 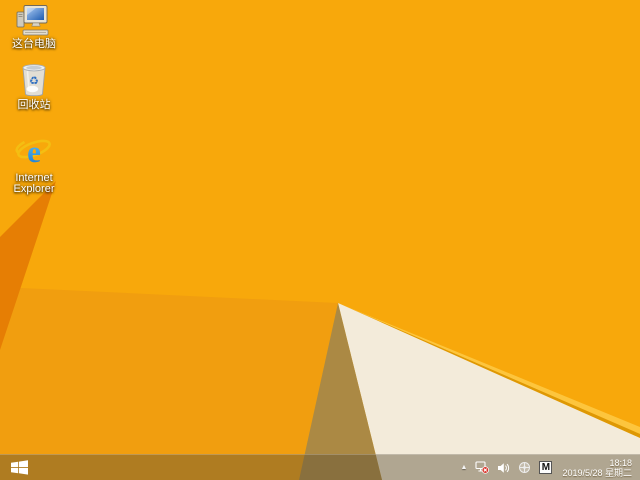 What do you see at coordinates (320, 467) in the screenshot?
I see `taskbar: ▲ M 18:18 2019/5/28 星期二` at bounding box center [320, 467].